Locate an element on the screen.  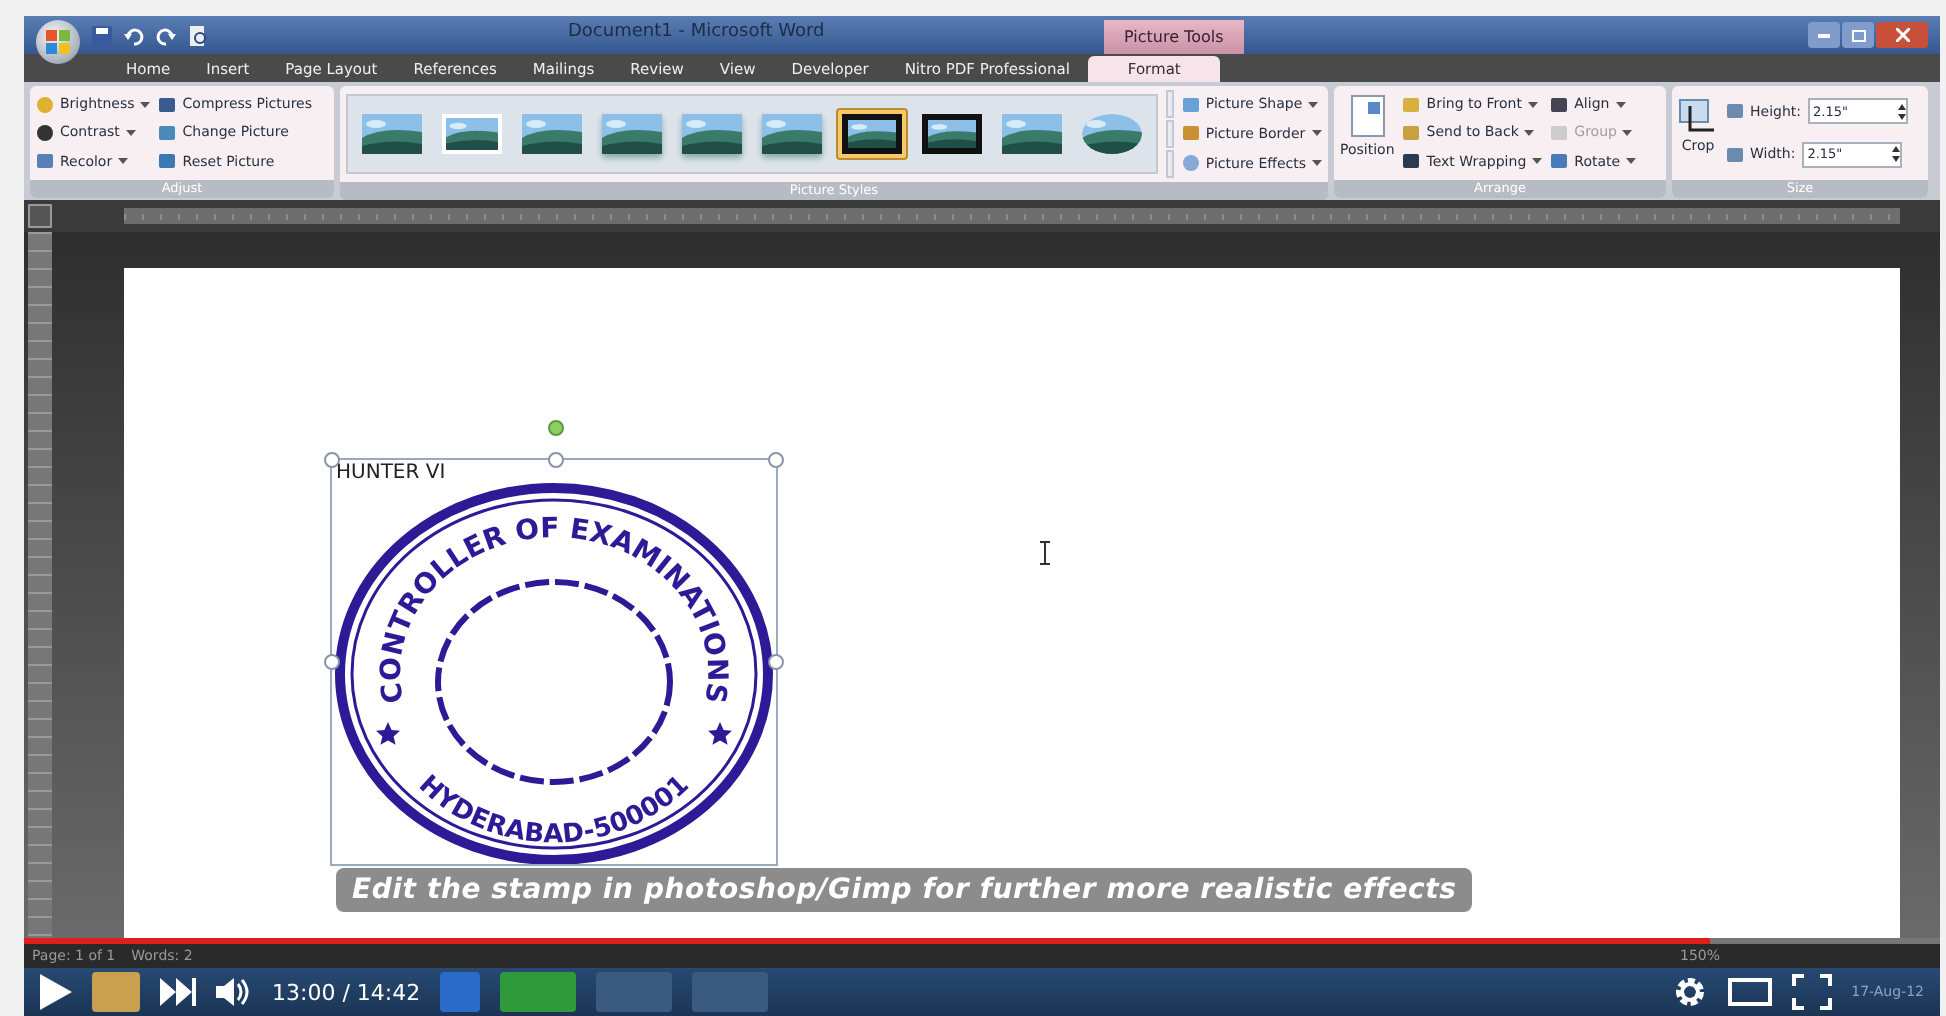
text-cursor-icon is located at coordinates (1045, 554).